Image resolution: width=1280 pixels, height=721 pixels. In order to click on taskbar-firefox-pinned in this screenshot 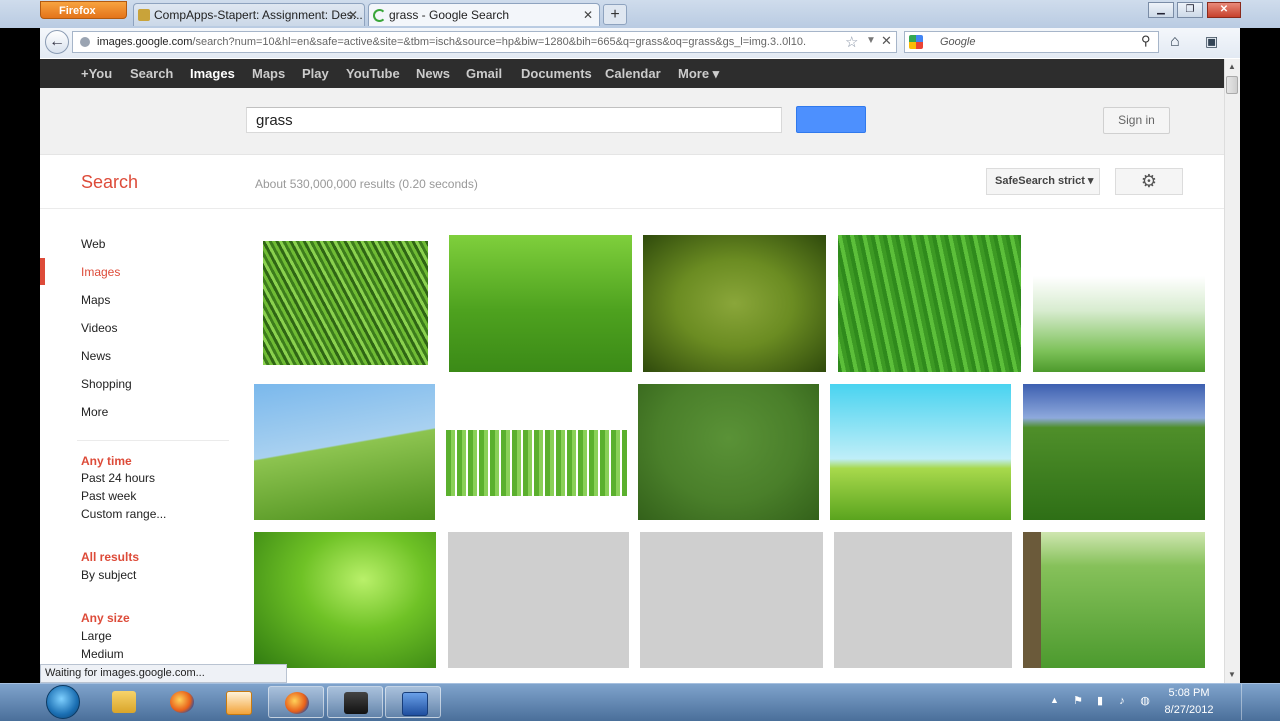, I will do `click(182, 702)`.